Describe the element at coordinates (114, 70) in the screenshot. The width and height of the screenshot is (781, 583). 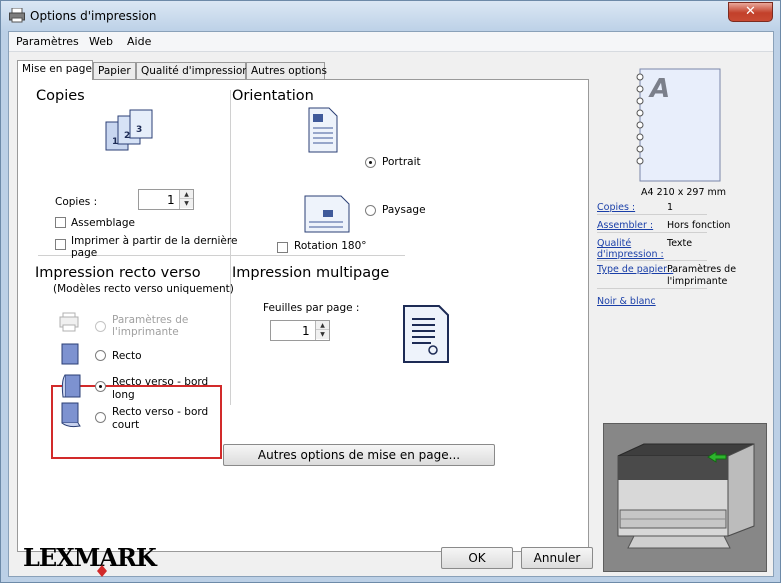
I see `tab-papier: Papier` at that location.